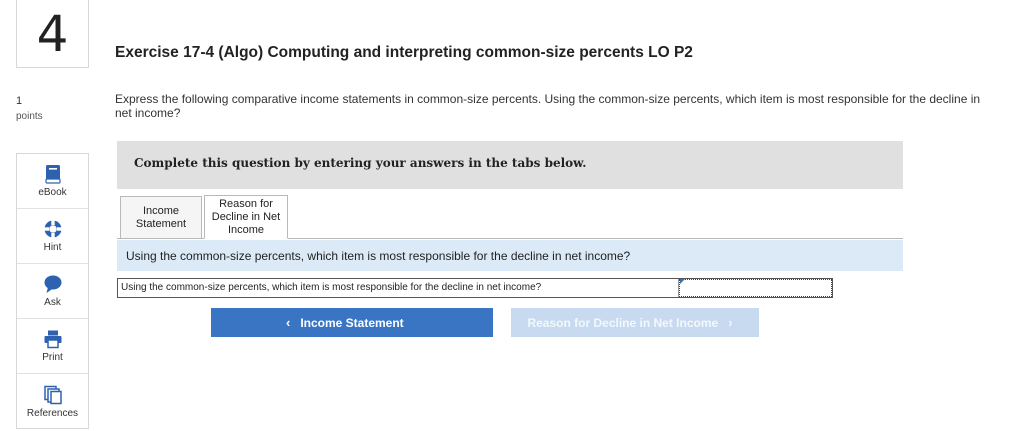  I want to click on tab-reason-for-decline-label: Reason for Decline in Net Income, so click(246, 216).